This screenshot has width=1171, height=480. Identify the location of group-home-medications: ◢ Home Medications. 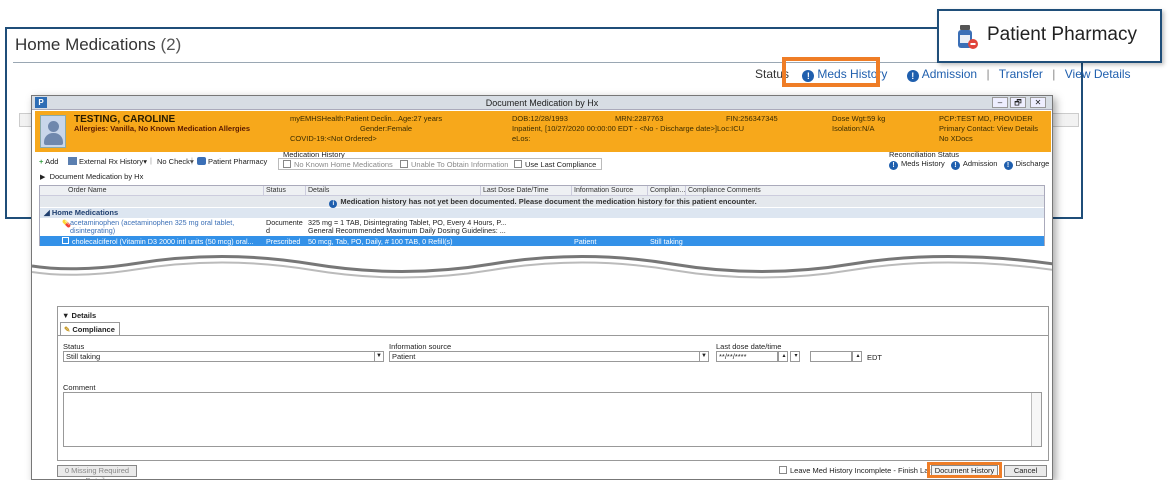
(542, 213).